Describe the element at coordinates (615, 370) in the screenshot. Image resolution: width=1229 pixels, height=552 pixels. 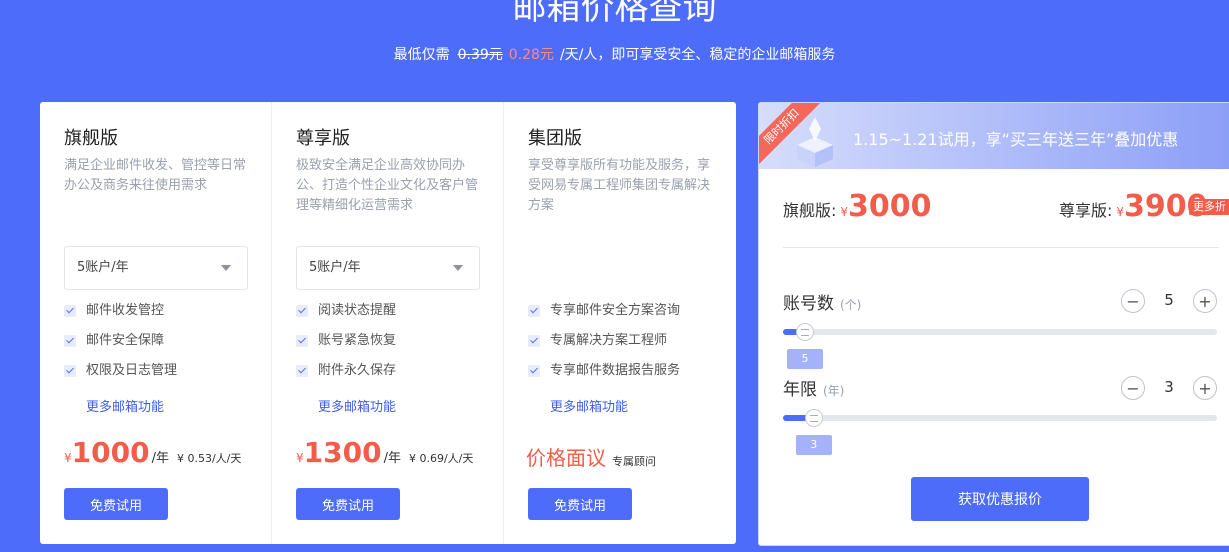
I see `feature-label: 专享邮件数据报告服务` at that location.